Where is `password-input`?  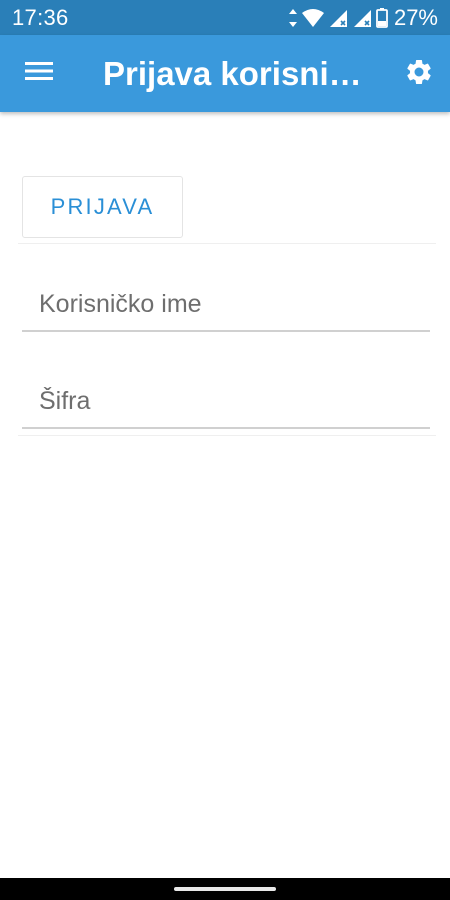 password-input is located at coordinates (226, 396).